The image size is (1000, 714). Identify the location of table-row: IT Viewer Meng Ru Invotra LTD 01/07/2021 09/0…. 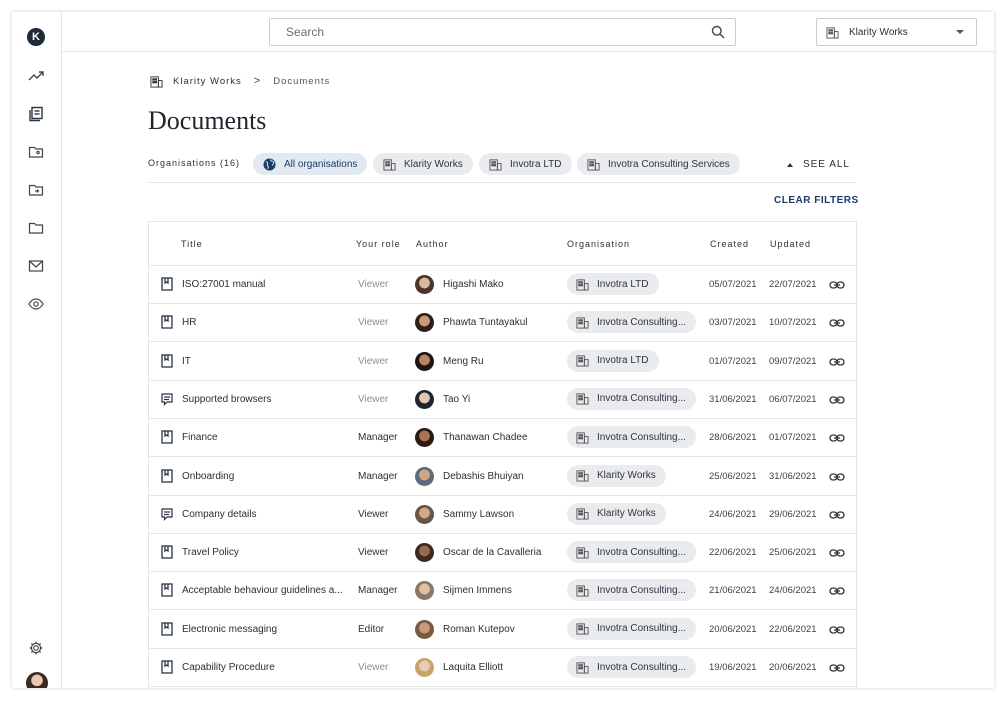
(502, 362).